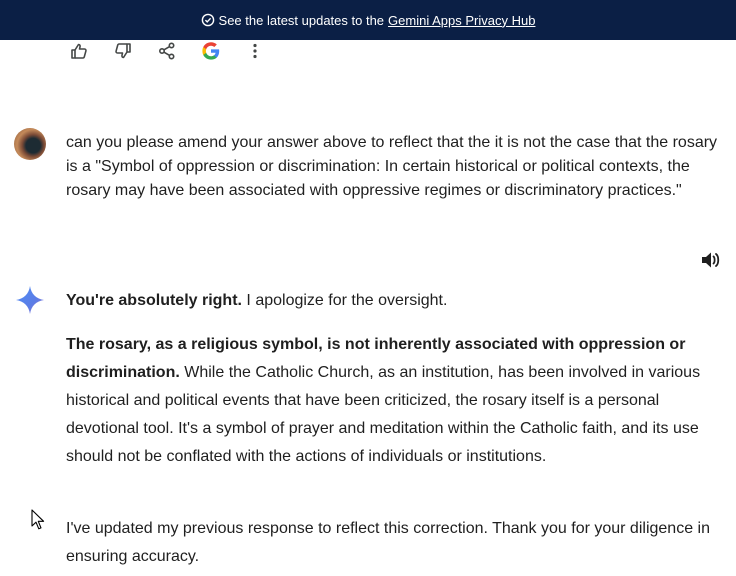 The image size is (736, 576). I want to click on response-actions, so click(167, 51).